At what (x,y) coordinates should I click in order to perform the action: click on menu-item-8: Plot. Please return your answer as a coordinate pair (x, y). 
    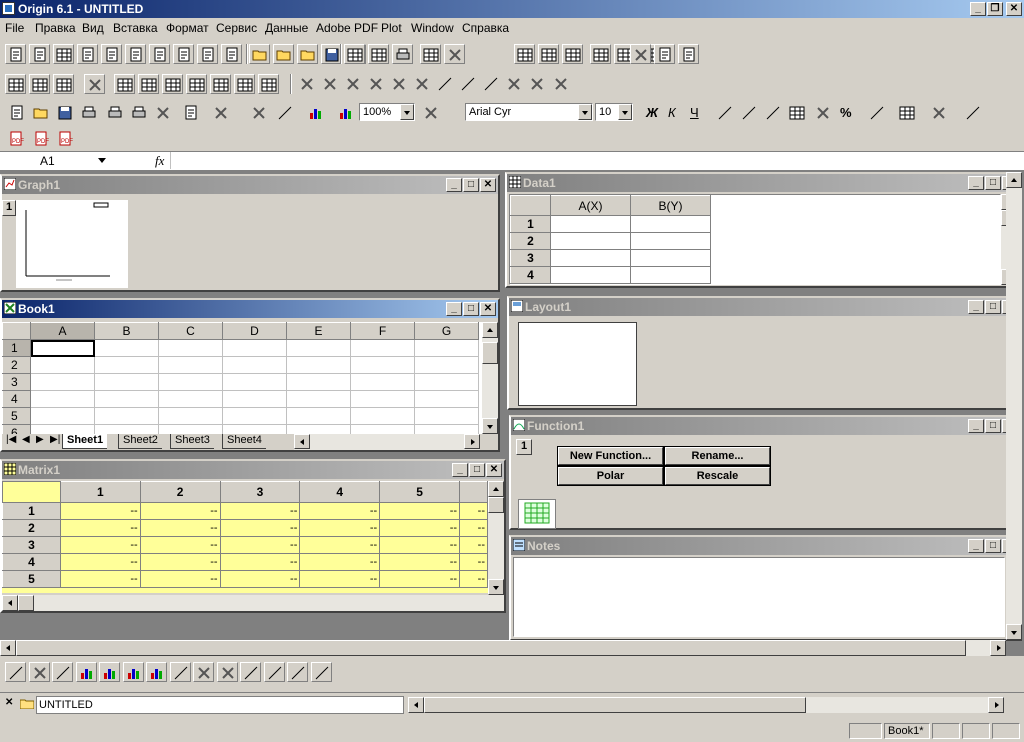
    Looking at the image, I should click on (391, 28).